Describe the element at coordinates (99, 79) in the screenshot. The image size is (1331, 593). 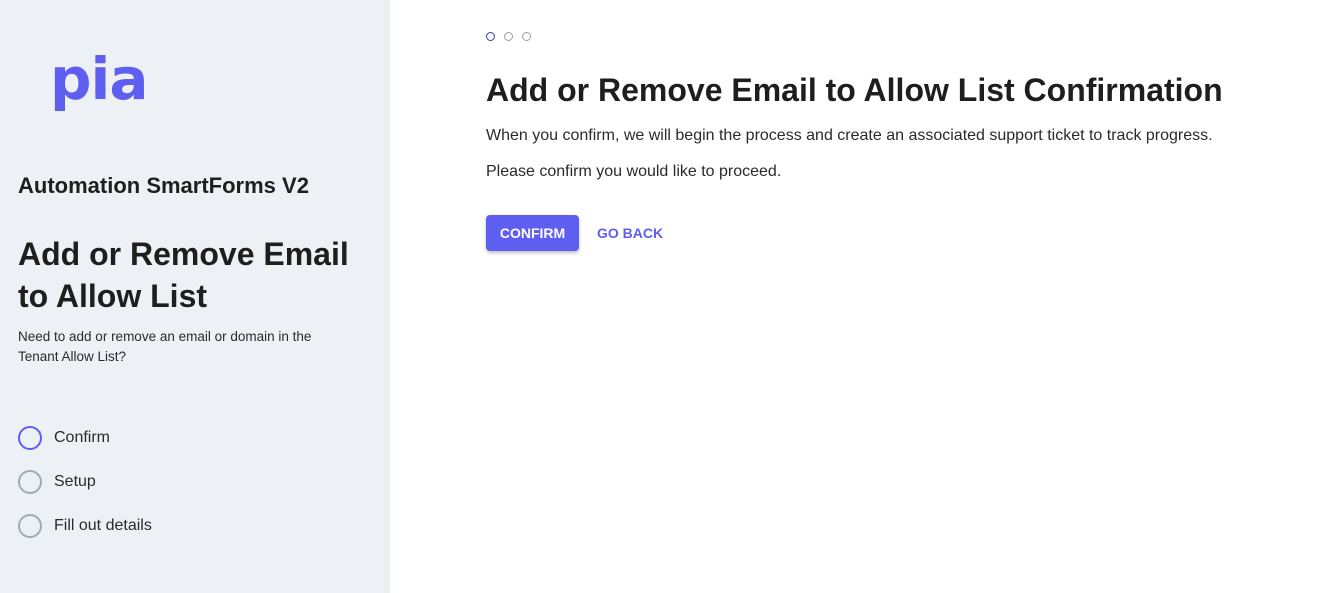
I see `pia-logo: pia` at that location.